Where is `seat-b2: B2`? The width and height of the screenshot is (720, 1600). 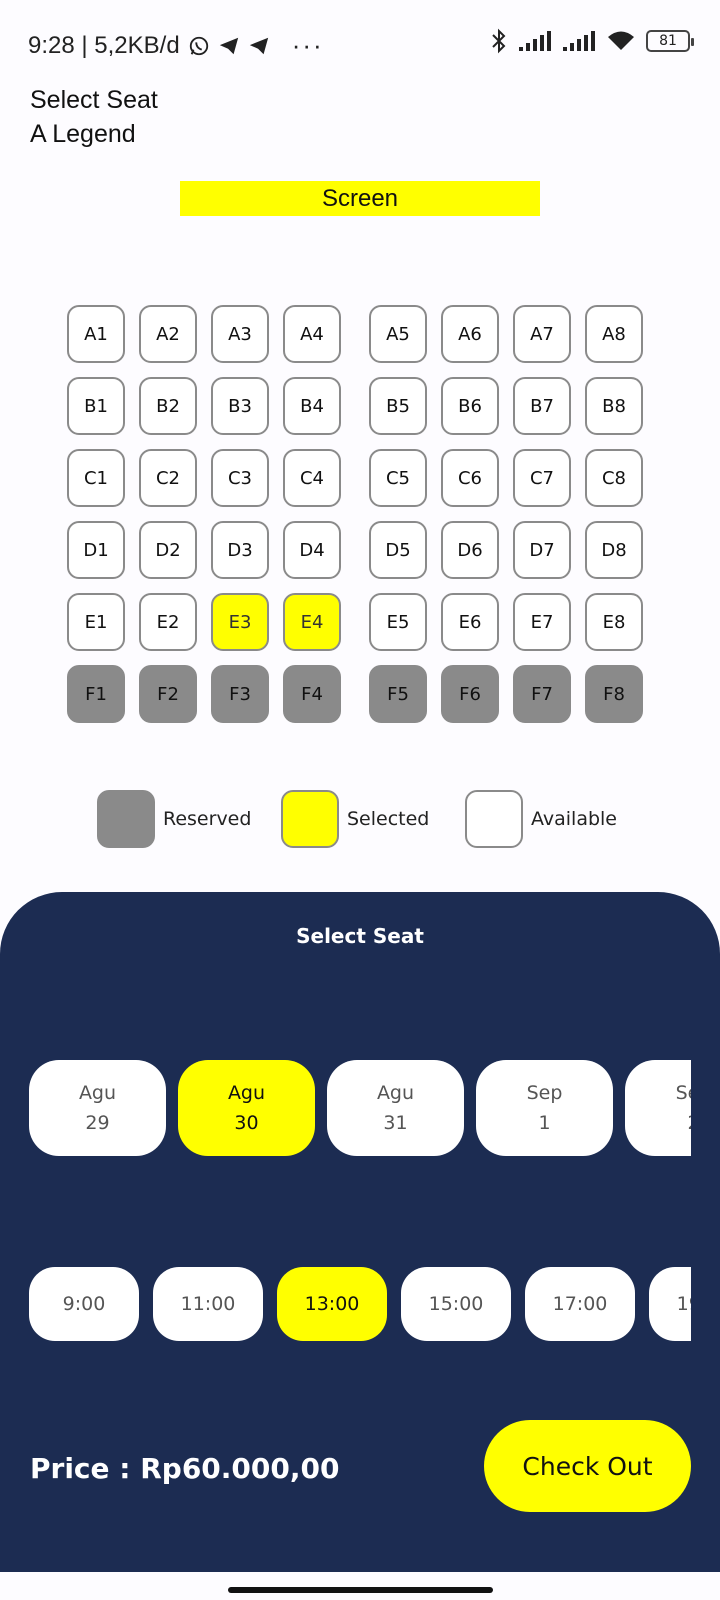
seat-b2: B2 is located at coordinates (168, 406).